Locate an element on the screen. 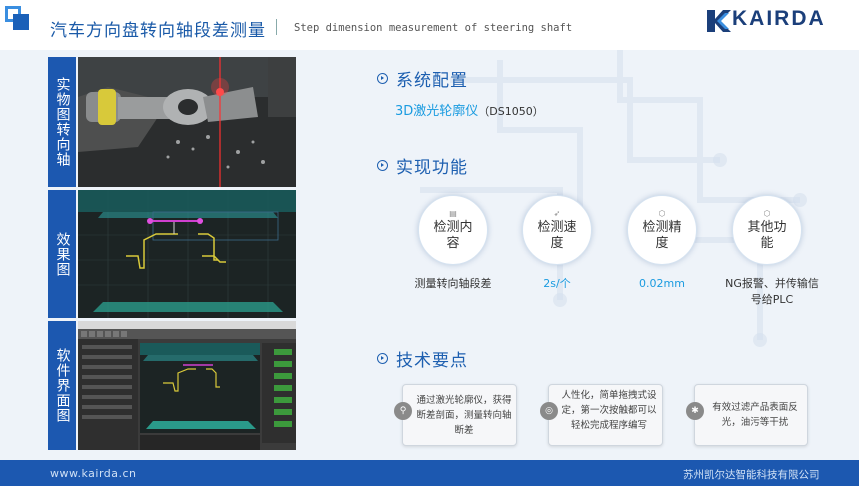 The height and width of the screenshot is (486, 859). brand-logo-text: KAIRDA is located at coordinates (779, 18).